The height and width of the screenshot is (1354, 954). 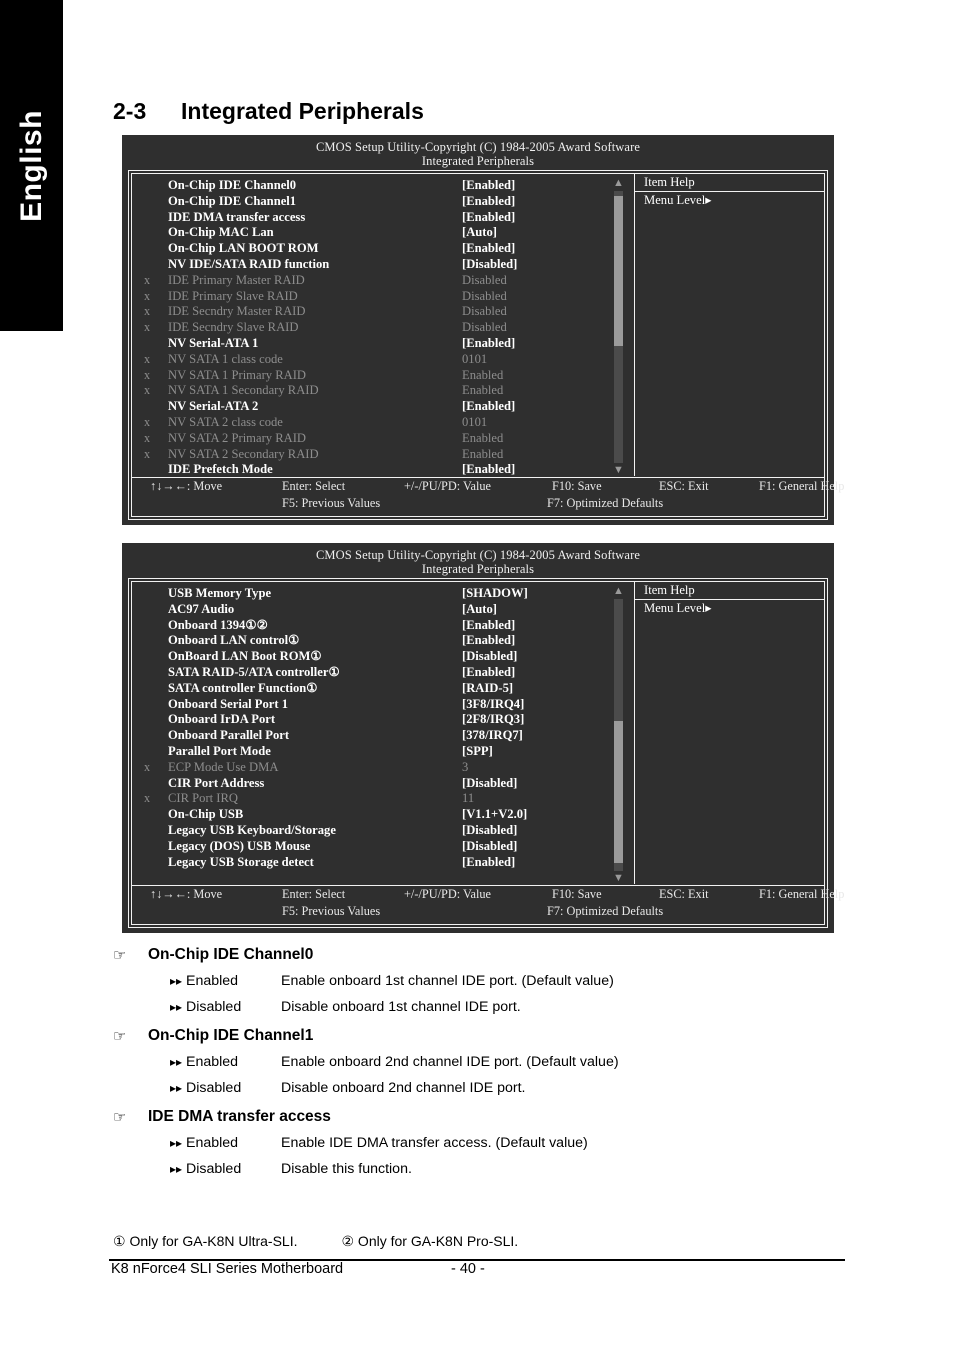 What do you see at coordinates (378, 705) in the screenshot?
I see `bios-option-row: Onboard Serial Port 1 [3F8/IRQ4]` at bounding box center [378, 705].